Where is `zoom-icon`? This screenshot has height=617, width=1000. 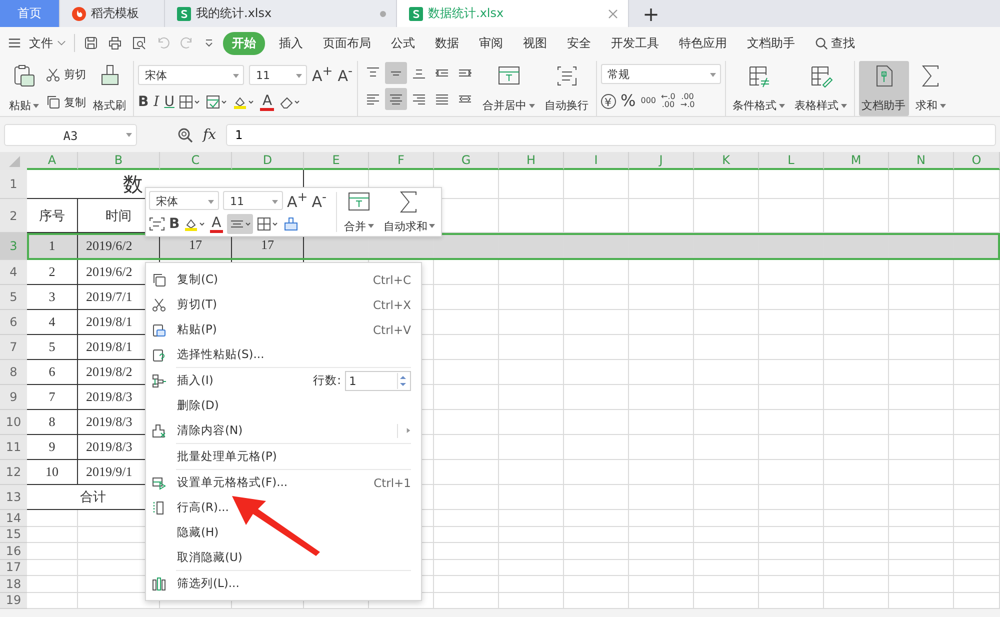 zoom-icon is located at coordinates (185, 134).